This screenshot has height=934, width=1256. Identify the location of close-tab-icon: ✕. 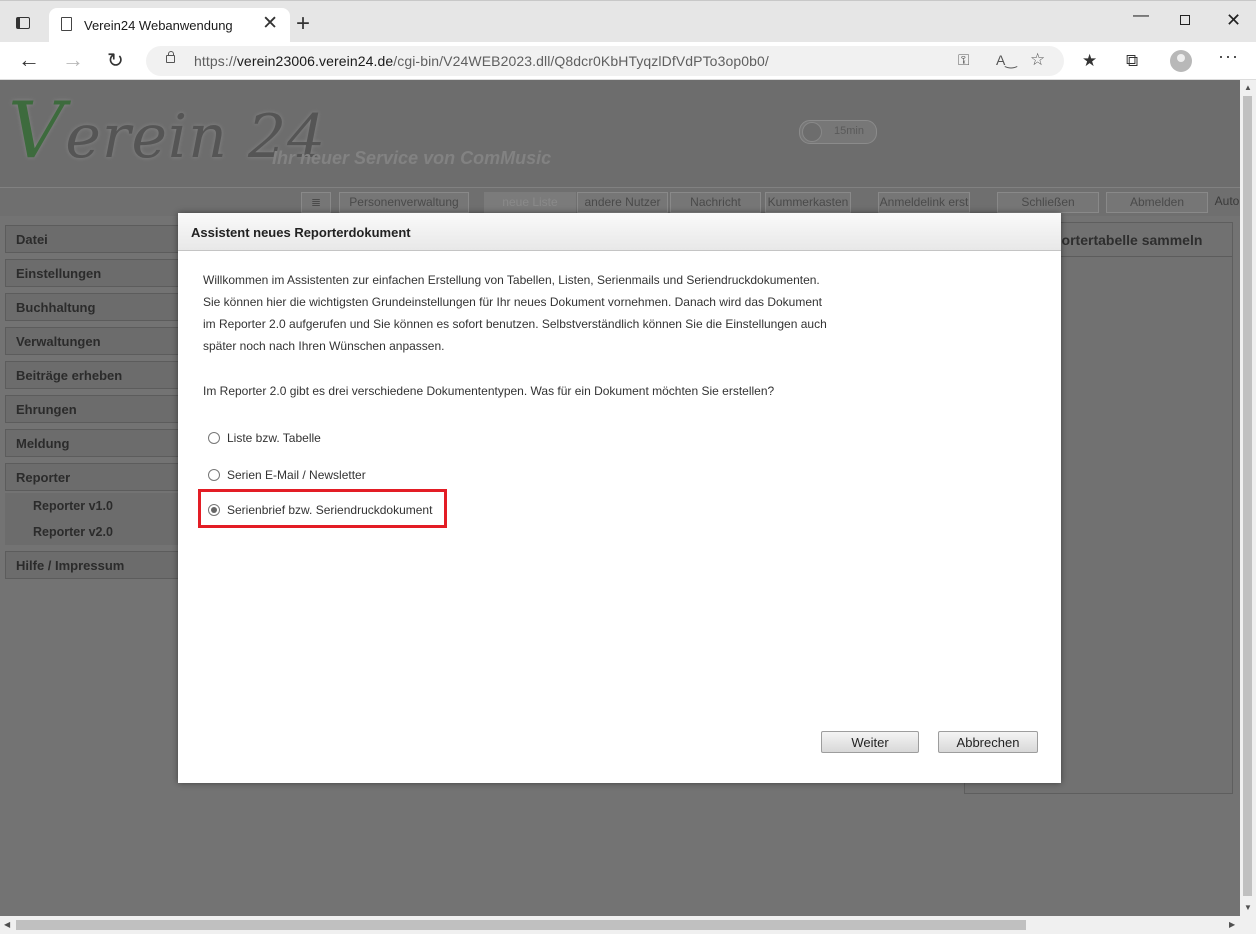
(270, 23).